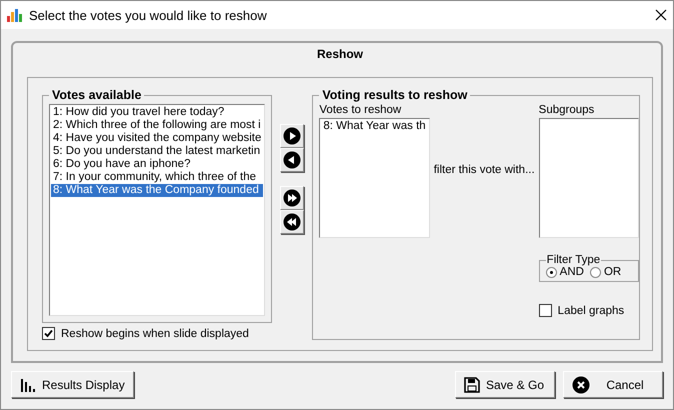 This screenshot has height=410, width=674. I want to click on list-item: 7: In your community, which three of the, so click(157, 177).